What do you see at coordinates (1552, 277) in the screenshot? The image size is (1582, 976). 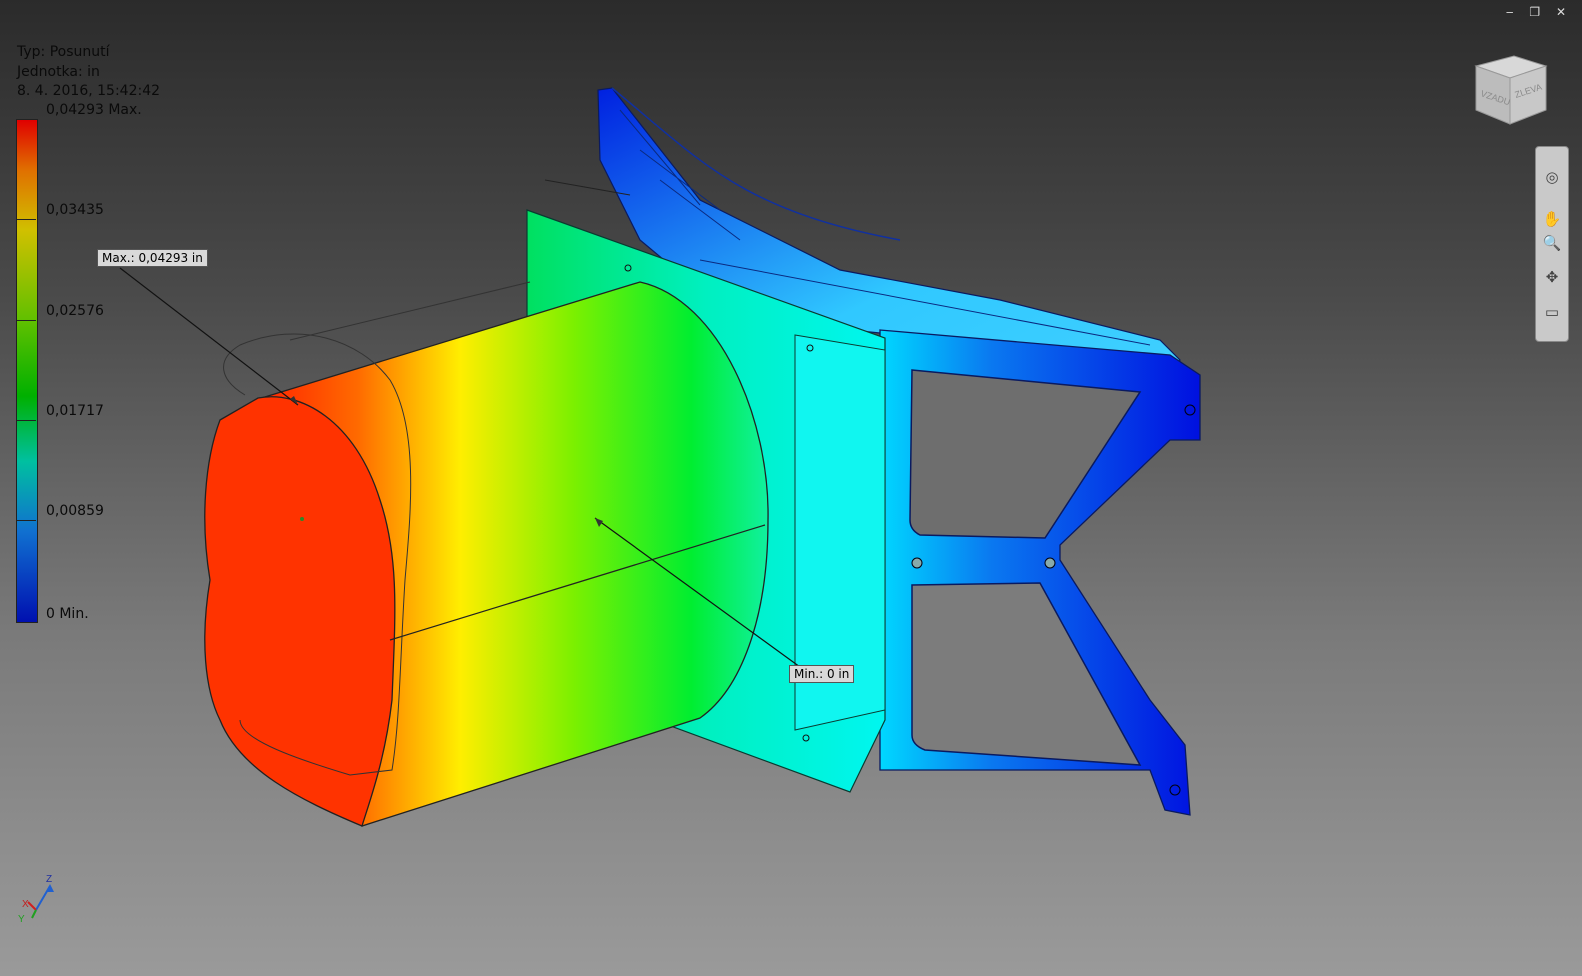 I see `orbit-icon: ✥` at bounding box center [1552, 277].